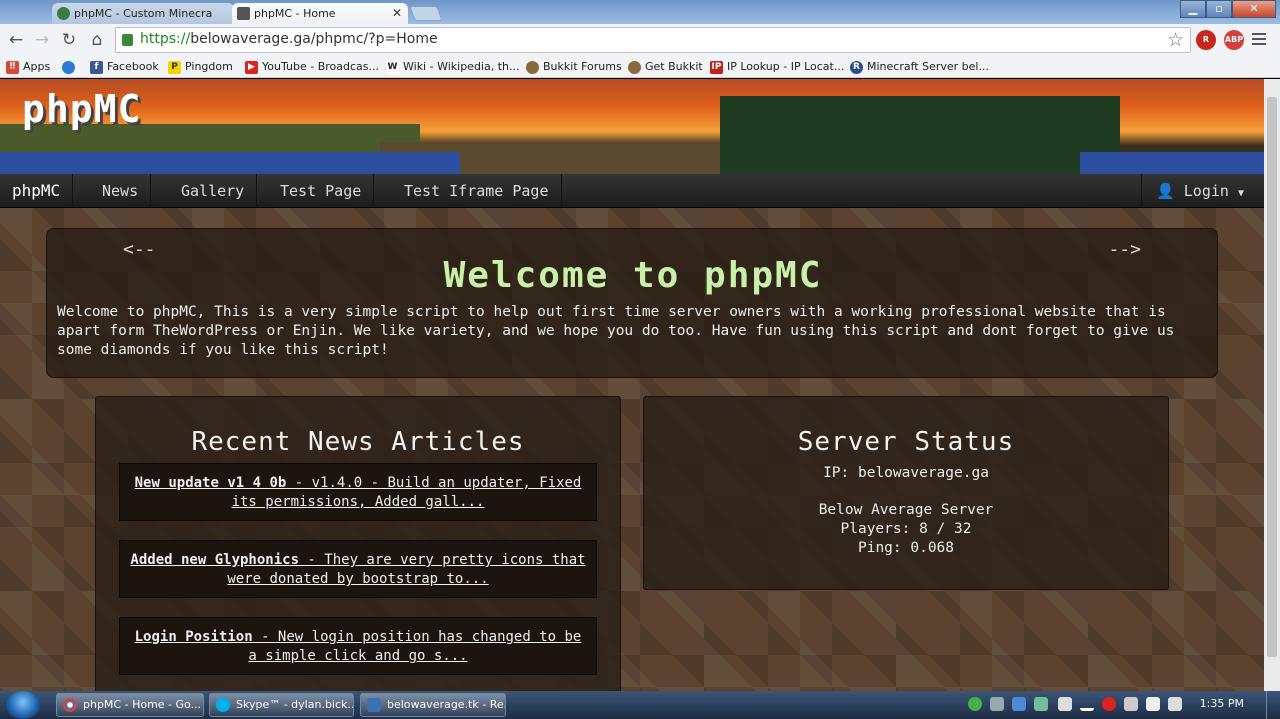 The image size is (1280, 719). What do you see at coordinates (392, 67) in the screenshot?
I see `wikipedia-icon: W` at bounding box center [392, 67].